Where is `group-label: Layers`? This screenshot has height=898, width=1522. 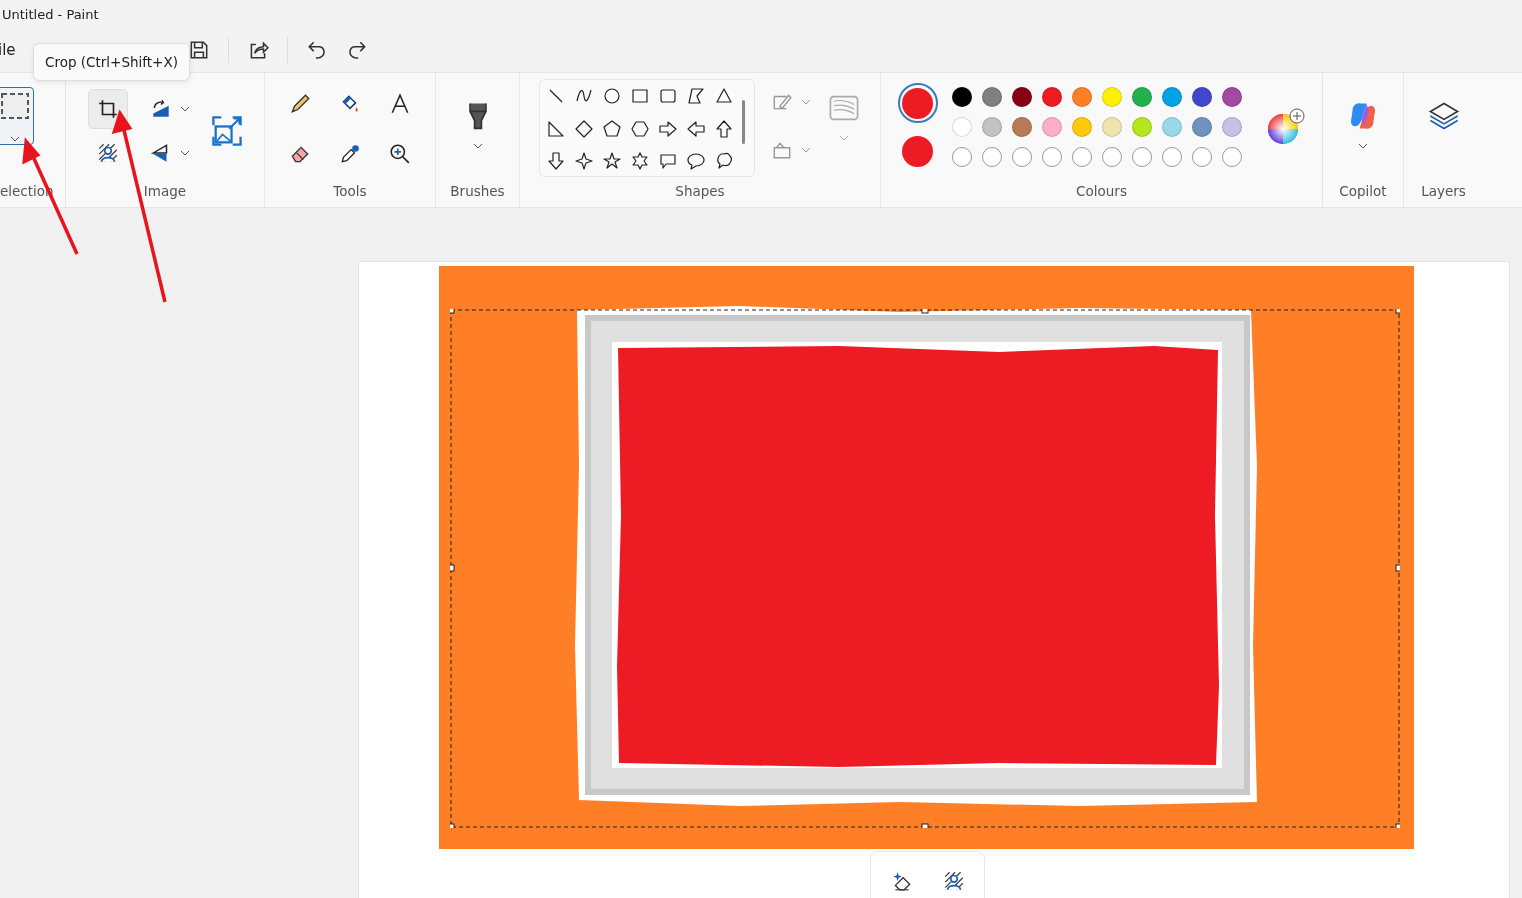 group-label: Layers is located at coordinates (1443, 191).